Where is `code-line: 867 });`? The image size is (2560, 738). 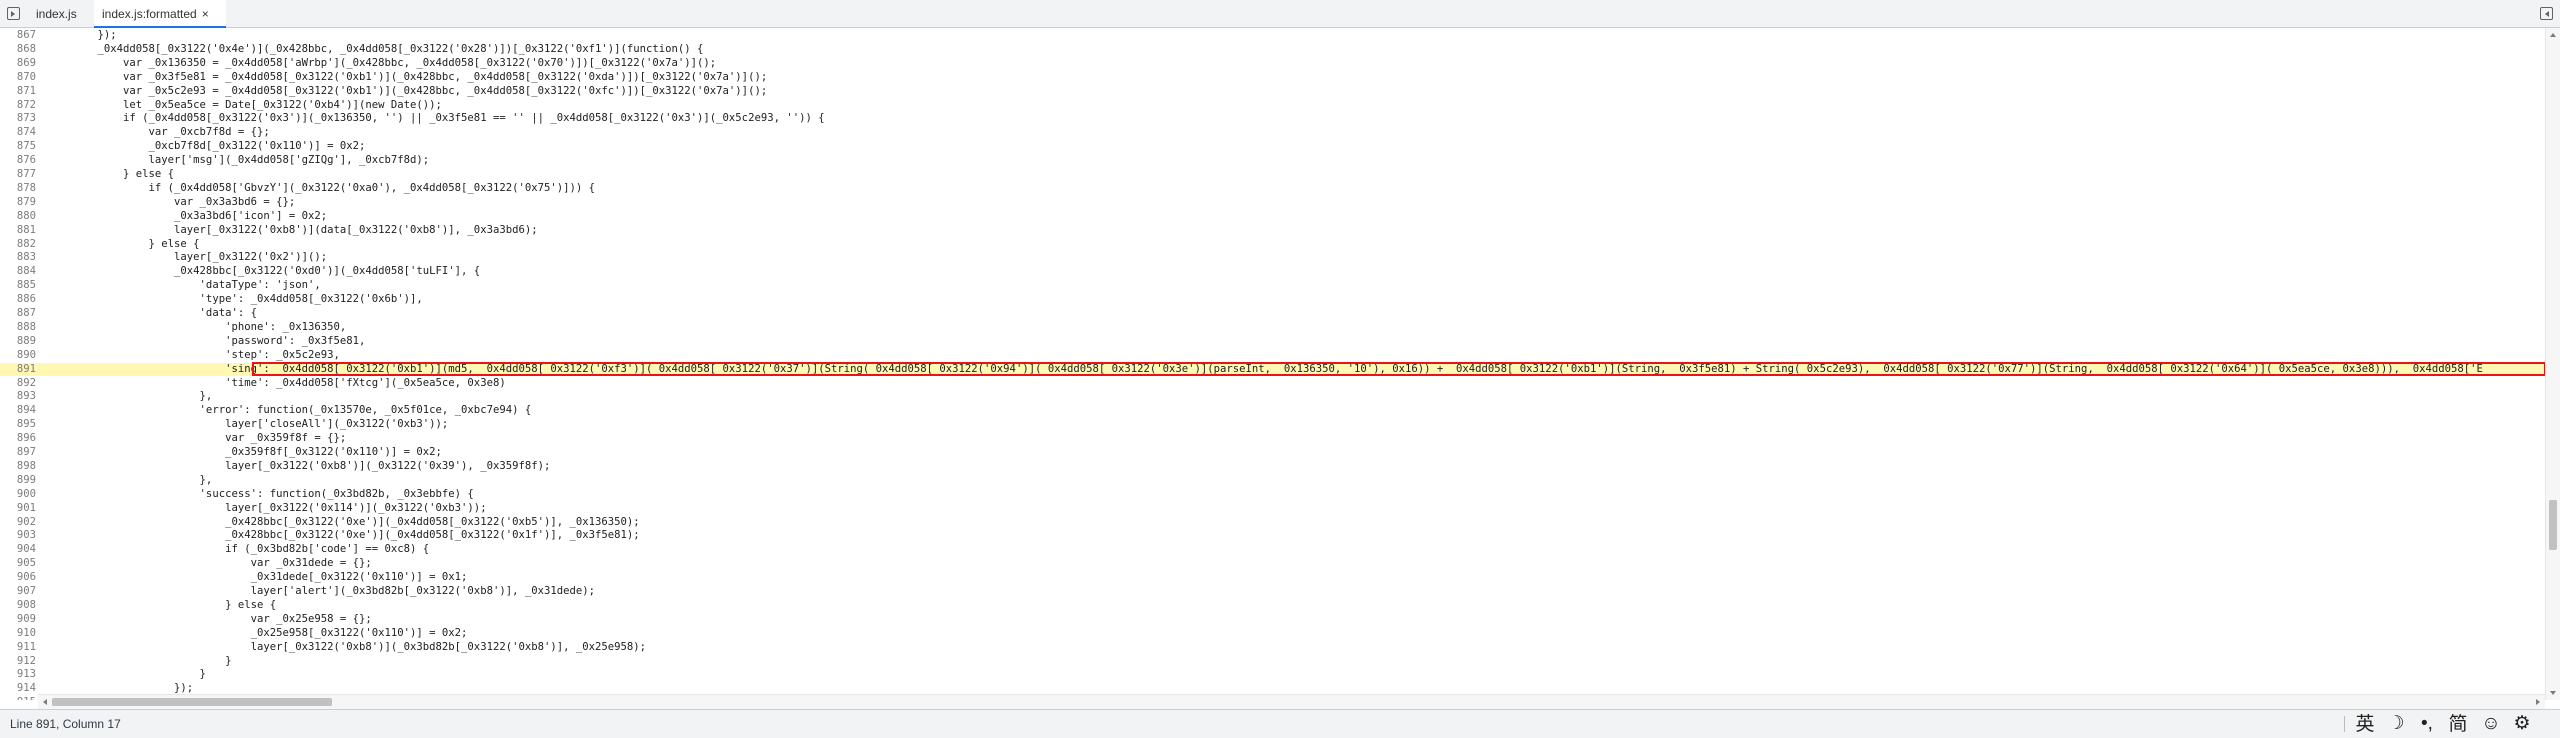 code-line: 867 }); is located at coordinates (1272, 36).